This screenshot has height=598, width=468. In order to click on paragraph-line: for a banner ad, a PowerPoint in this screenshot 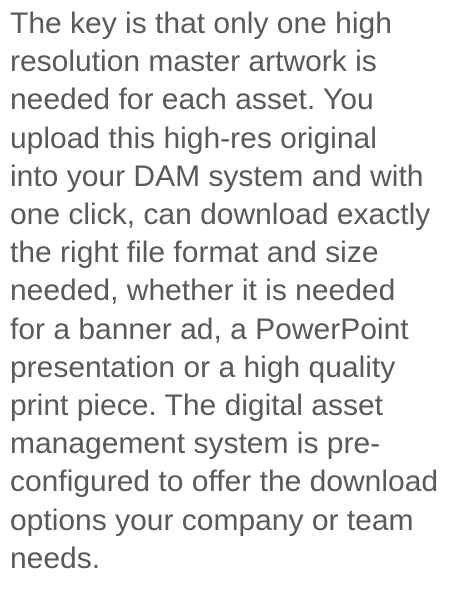, I will do `click(209, 329)`.